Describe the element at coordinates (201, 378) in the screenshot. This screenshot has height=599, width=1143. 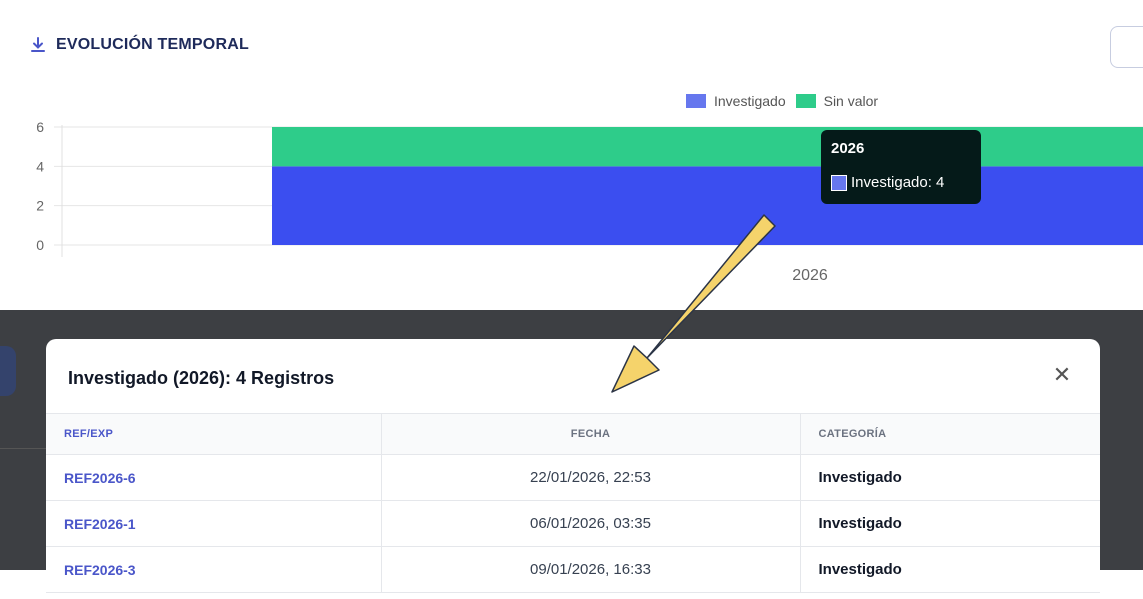
I see `modal-title: Investigado (2026): 4 Registros` at that location.